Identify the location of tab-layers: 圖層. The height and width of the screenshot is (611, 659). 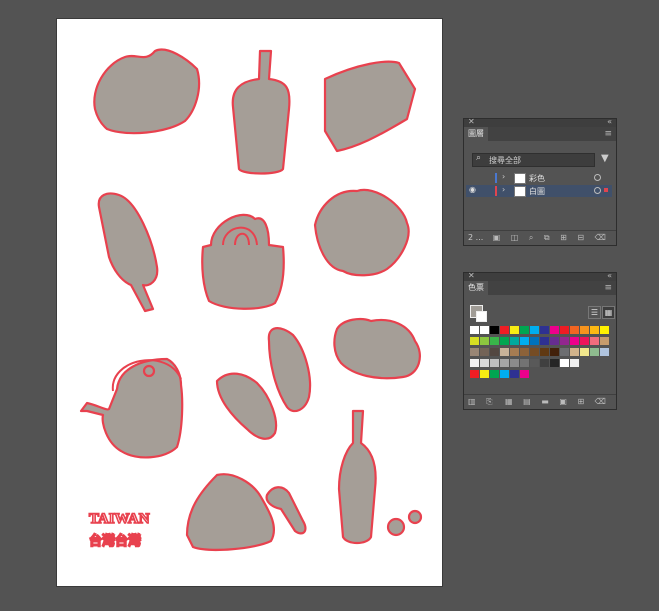
(476, 134).